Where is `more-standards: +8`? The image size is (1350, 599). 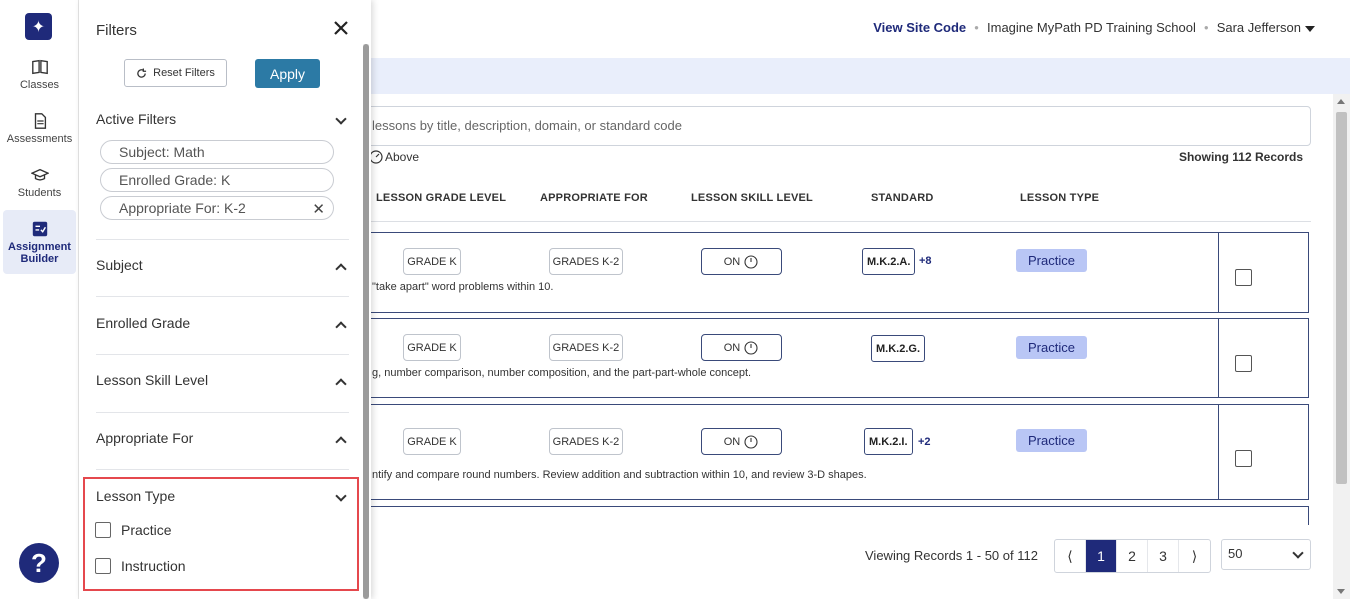 more-standards: +8 is located at coordinates (925, 261).